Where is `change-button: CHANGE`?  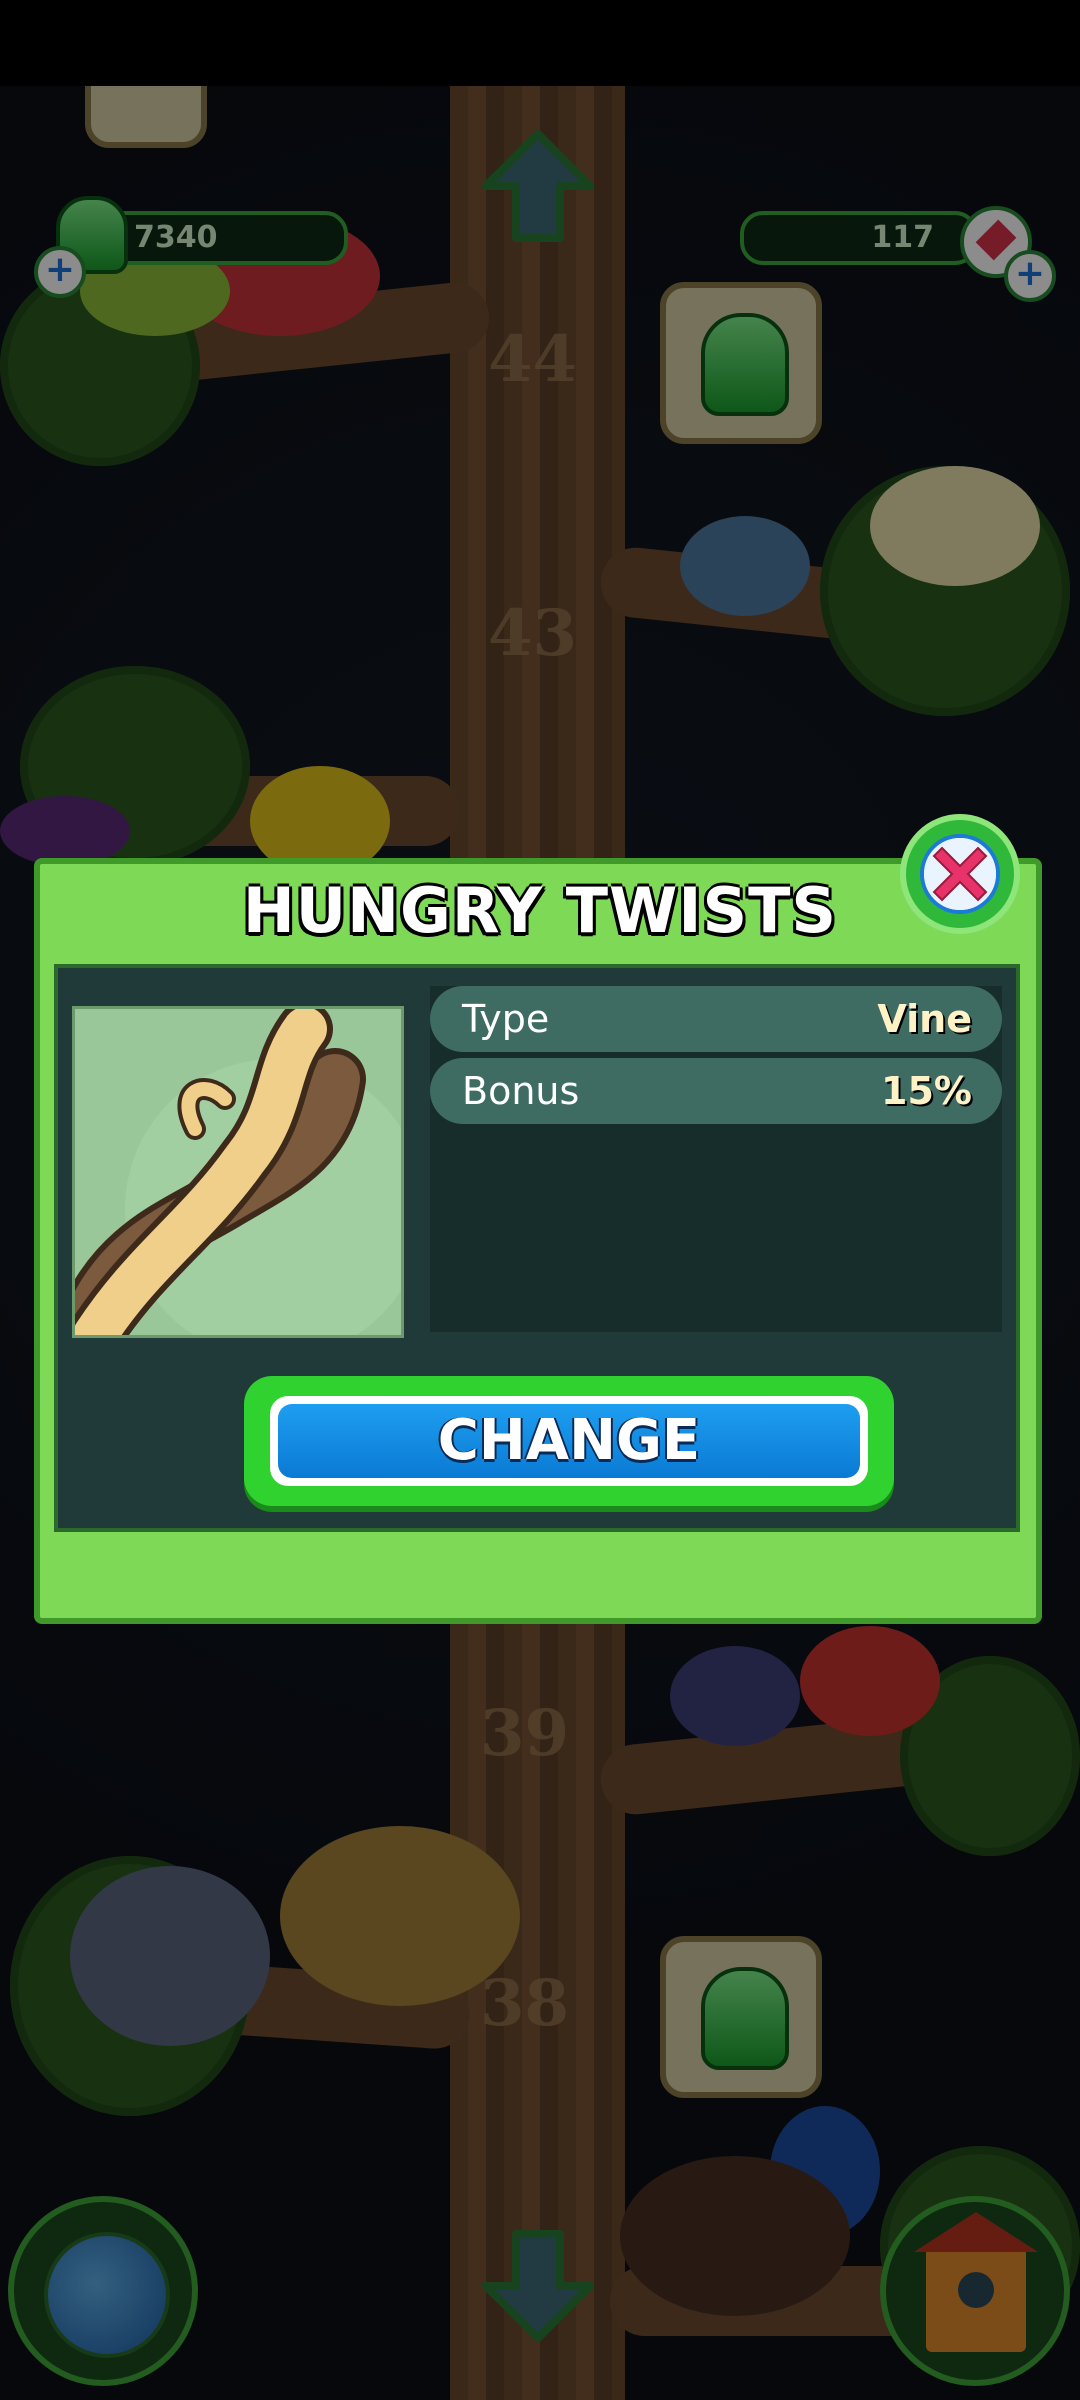
change-button: CHANGE is located at coordinates (569, 1441).